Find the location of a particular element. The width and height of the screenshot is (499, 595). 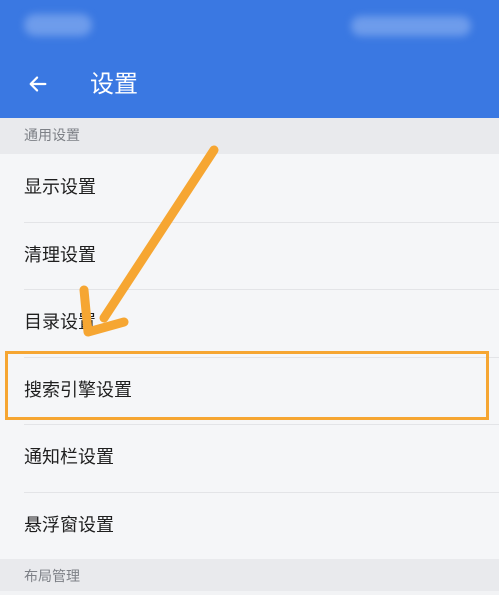

section-header-layout: 布局管理 is located at coordinates (249, 575).